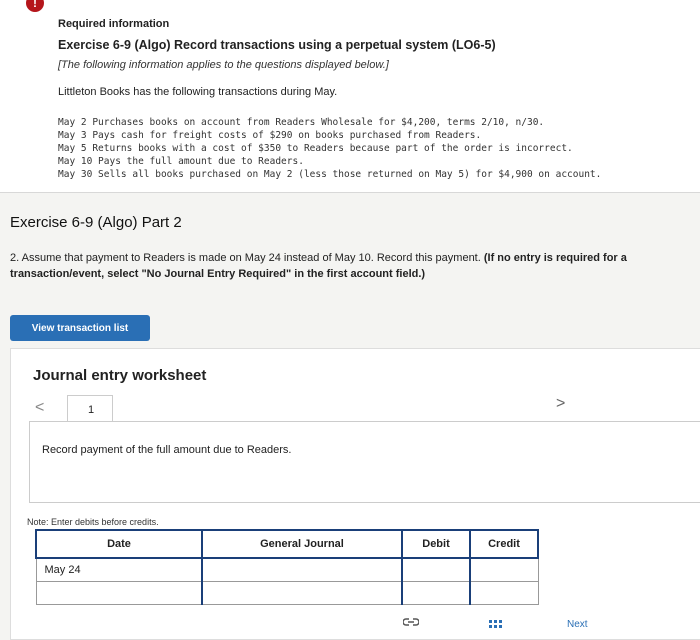 This screenshot has height=640, width=700. Describe the element at coordinates (560, 404) in the screenshot. I see `next-arrow-icon: >` at that location.